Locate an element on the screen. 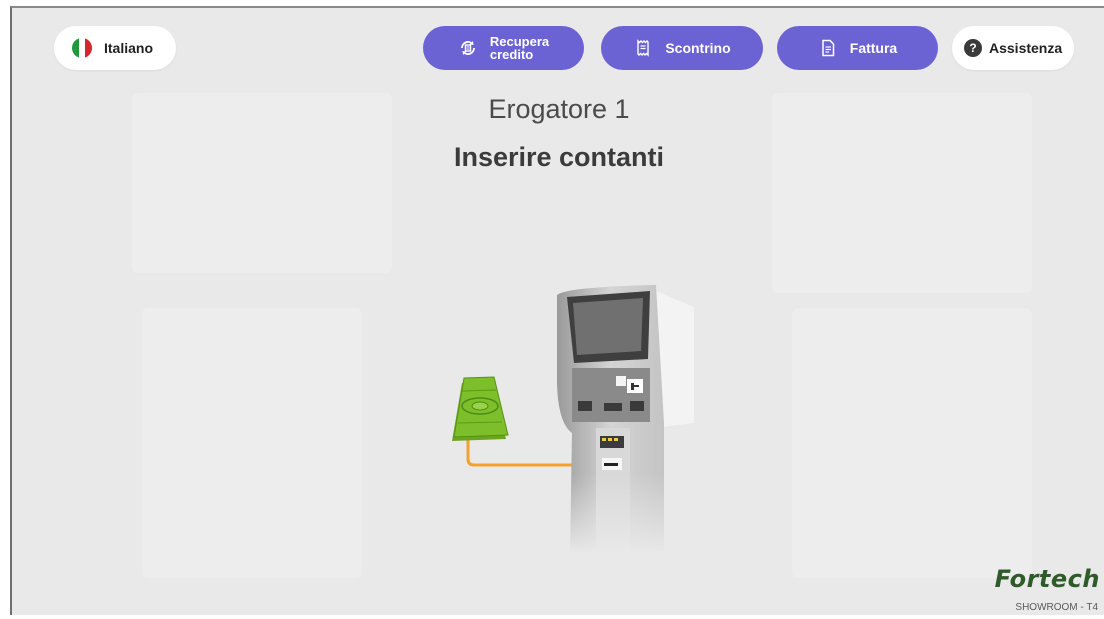  help-button: ? Assistenza is located at coordinates (1013, 48).